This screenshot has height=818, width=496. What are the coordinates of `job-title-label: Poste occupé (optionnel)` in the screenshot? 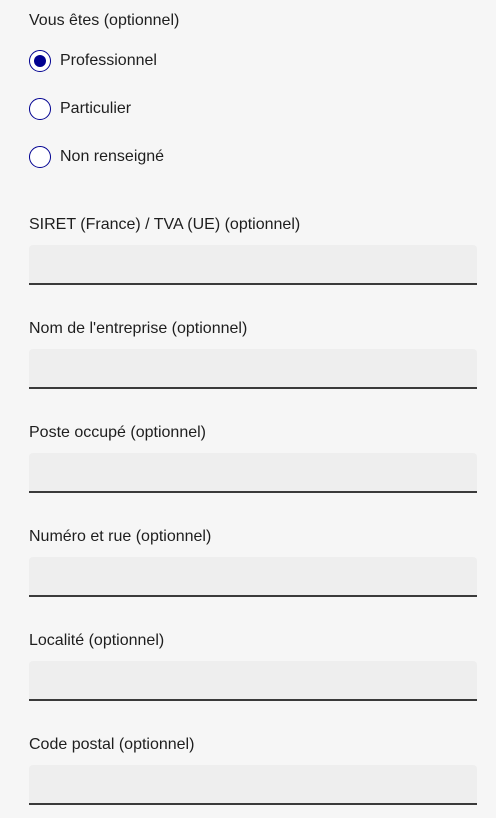 It's located at (117, 432).